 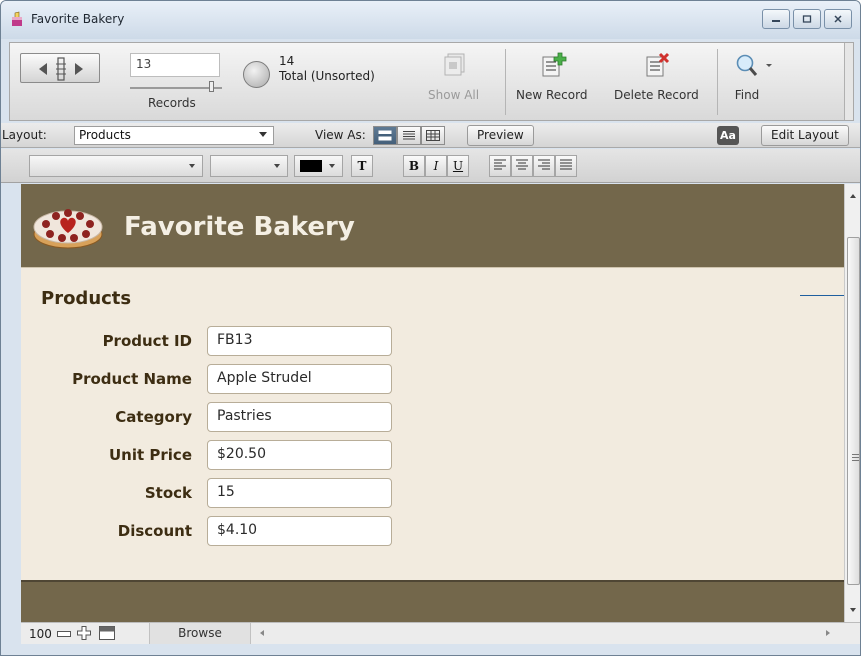 I want to click on layout-guide-line, so click(x=822, y=295).